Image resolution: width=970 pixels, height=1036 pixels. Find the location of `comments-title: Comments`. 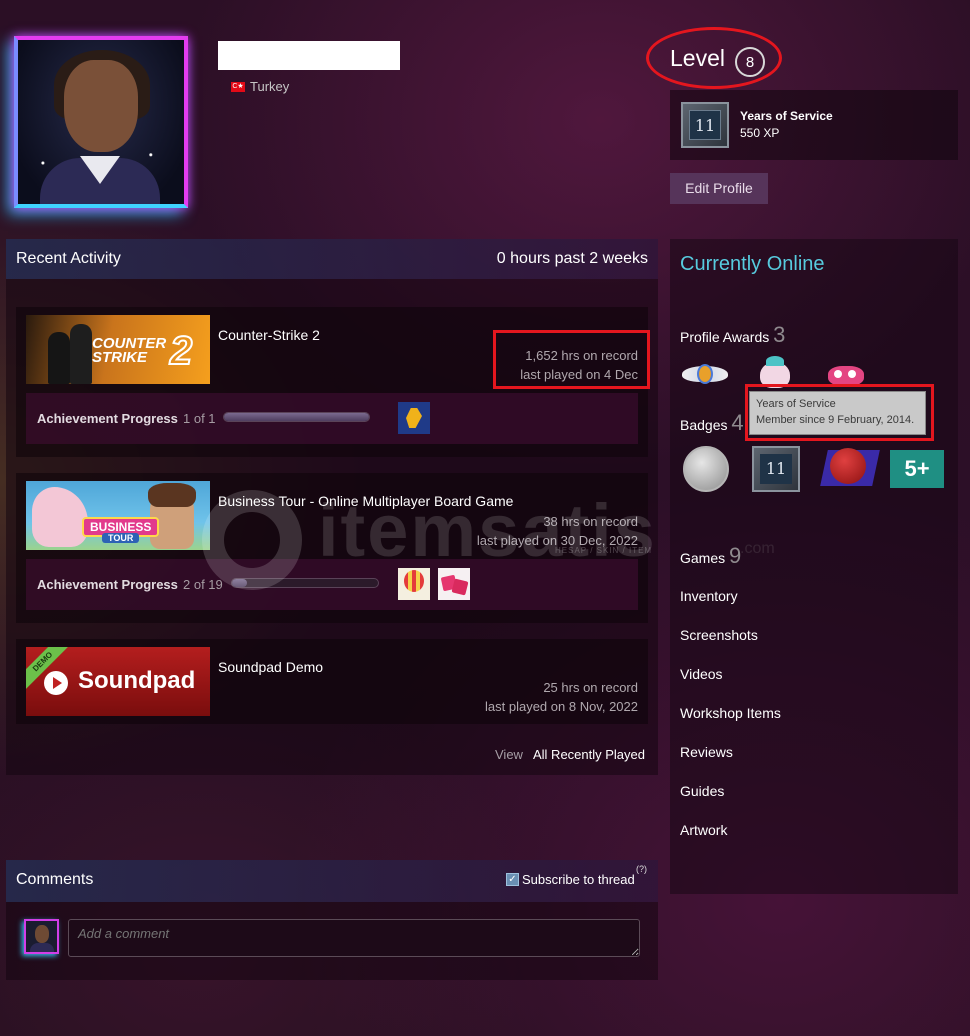

comments-title: Comments is located at coordinates (55, 879).